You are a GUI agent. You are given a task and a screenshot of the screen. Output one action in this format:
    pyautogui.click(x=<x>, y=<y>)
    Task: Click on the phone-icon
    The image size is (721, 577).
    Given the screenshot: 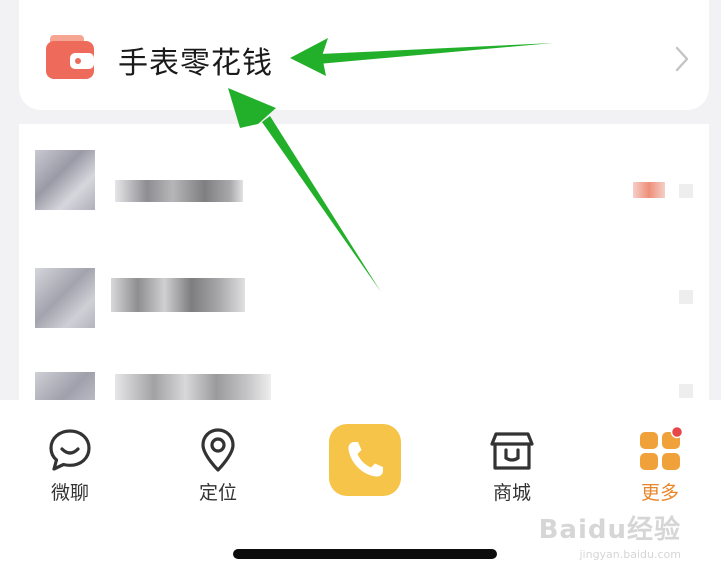 What is the action you would take?
    pyautogui.click(x=365, y=459)
    